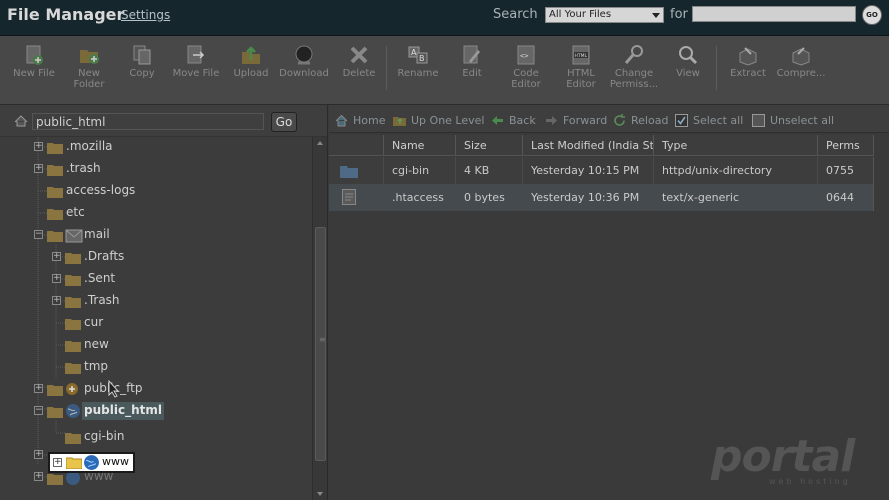  I want to click on back-button: Back, so click(513, 120).